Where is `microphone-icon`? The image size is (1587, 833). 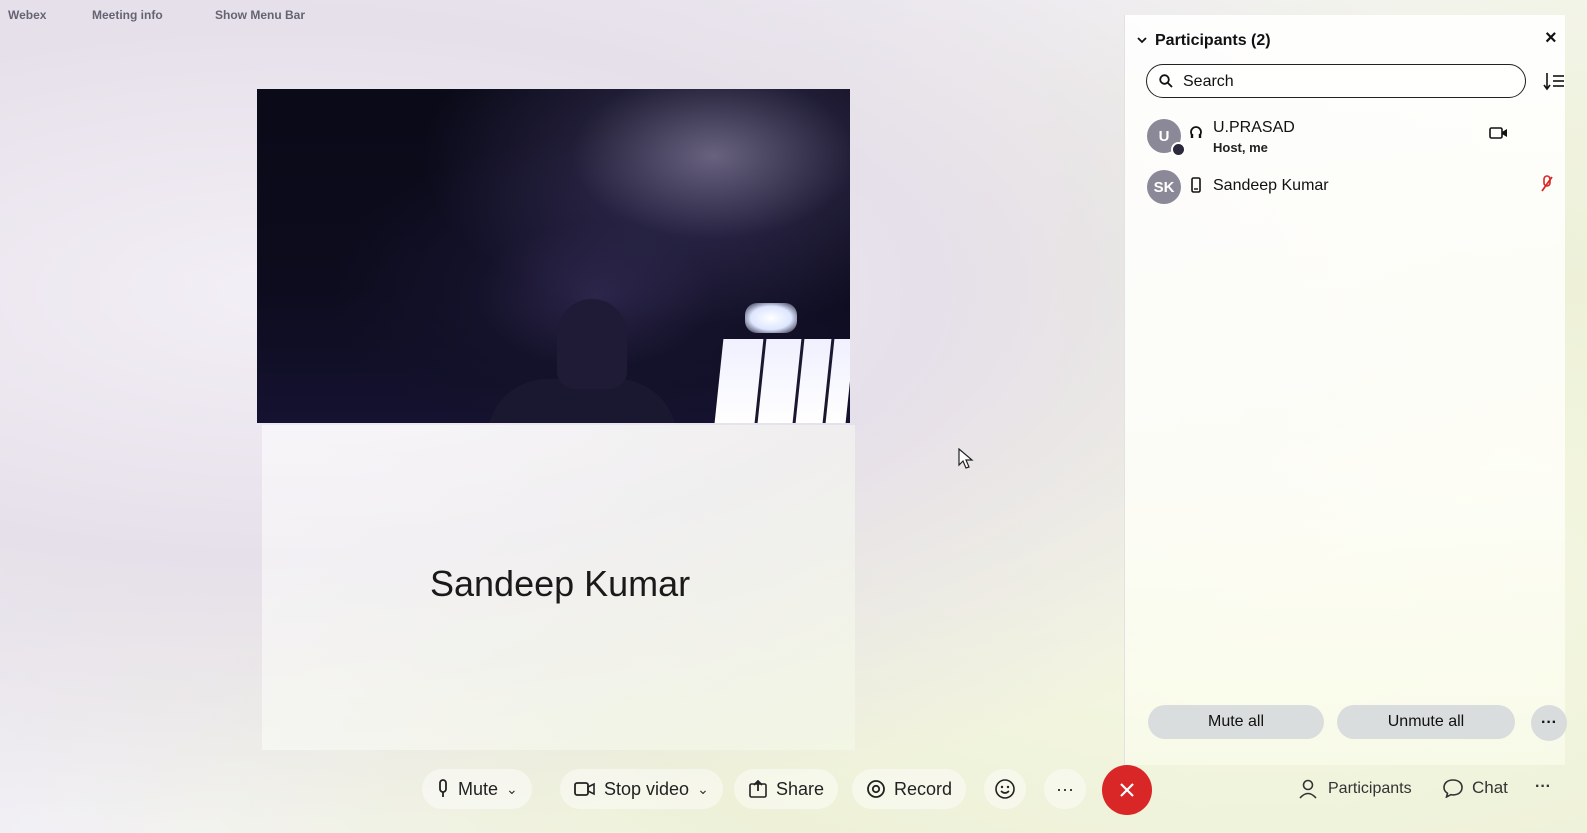 microphone-icon is located at coordinates (443, 788).